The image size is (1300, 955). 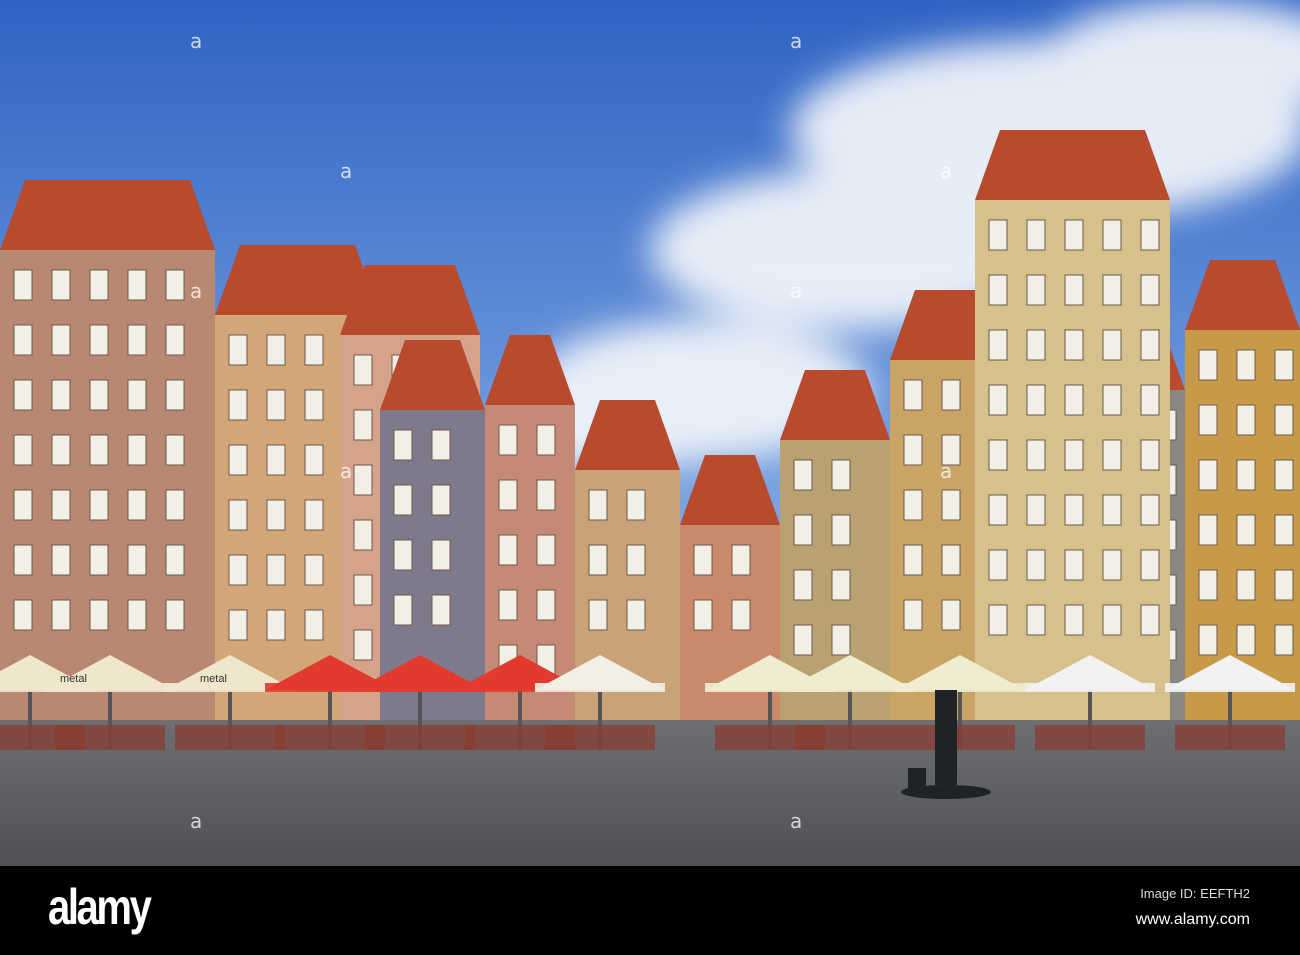 What do you see at coordinates (100, 907) in the screenshot?
I see `alamy-logo: alamy` at bounding box center [100, 907].